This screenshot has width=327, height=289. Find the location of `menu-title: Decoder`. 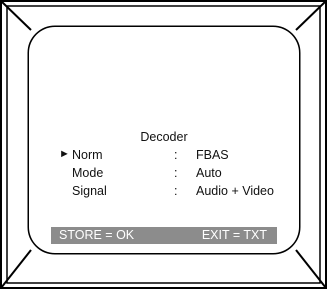

menu-title: Decoder is located at coordinates (164, 137).